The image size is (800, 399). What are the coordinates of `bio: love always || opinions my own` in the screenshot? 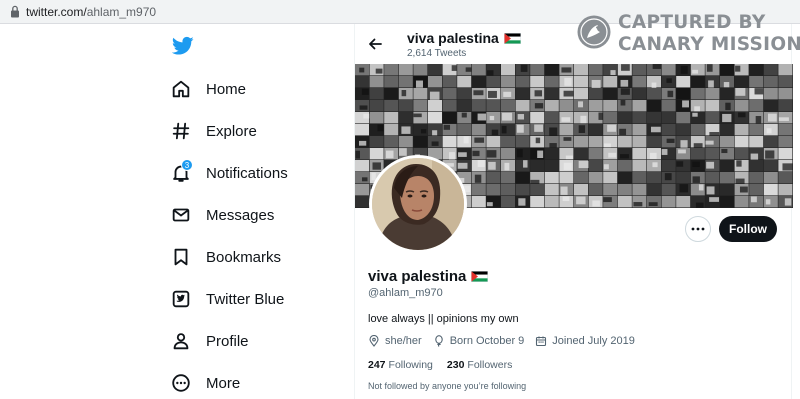 It's located at (443, 319).